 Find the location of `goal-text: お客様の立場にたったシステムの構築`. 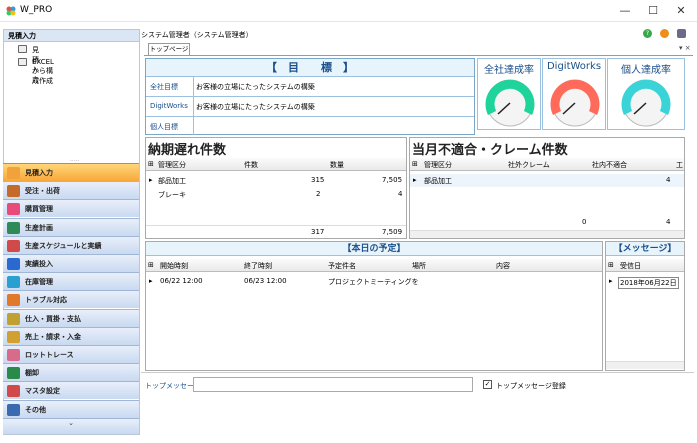

goal-text: お客様の立場にたったシステムの構築 is located at coordinates (255, 107).